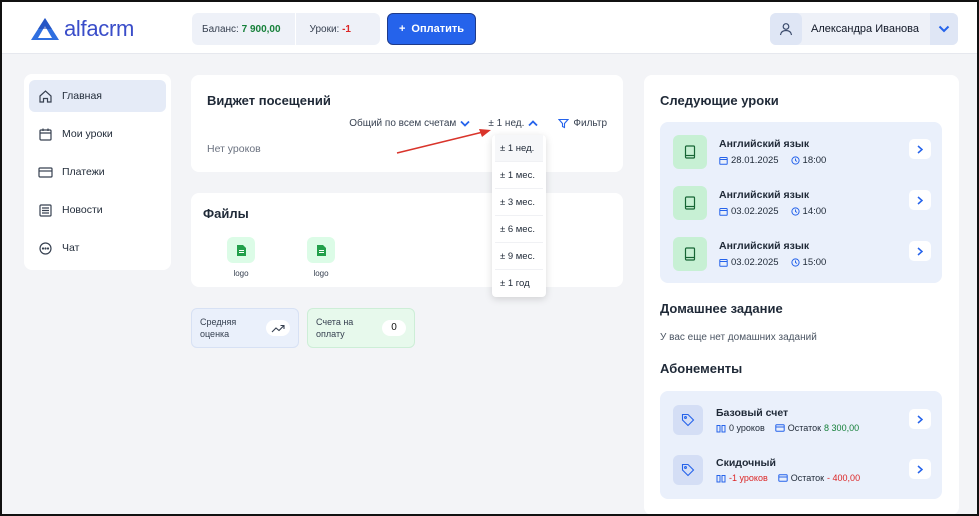 This screenshot has height=516, width=979. Describe the element at coordinates (234, 149) in the screenshot. I see `attendance-empty-text: Нет уроков` at that location.